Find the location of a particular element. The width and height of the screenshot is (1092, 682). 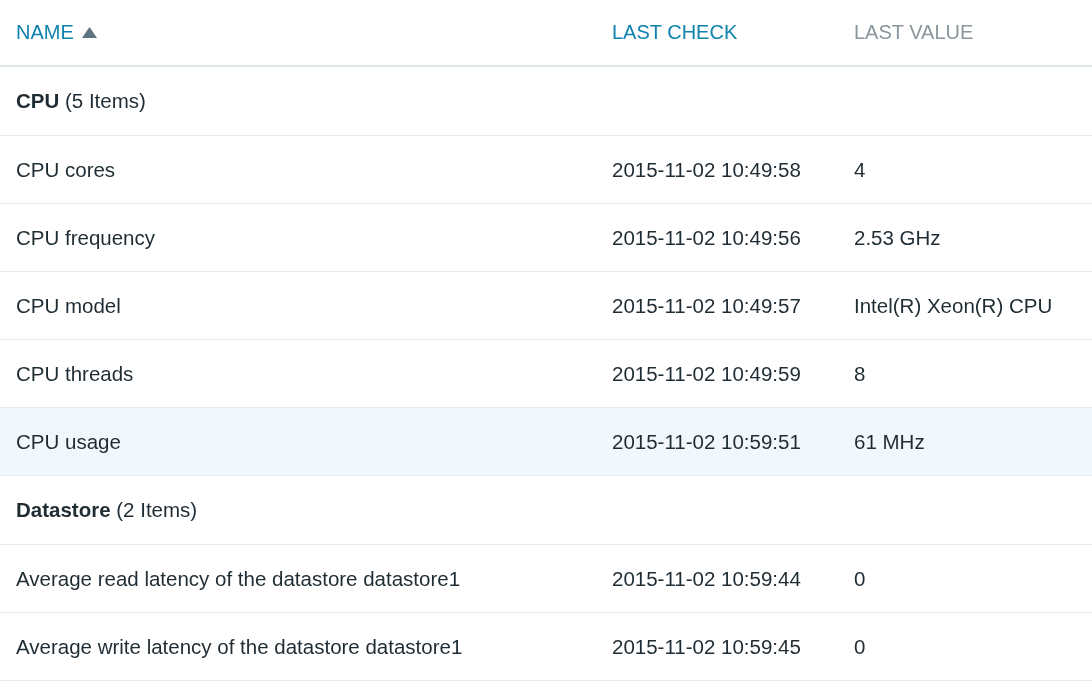

column-header: LAST VALUE is located at coordinates (913, 32).